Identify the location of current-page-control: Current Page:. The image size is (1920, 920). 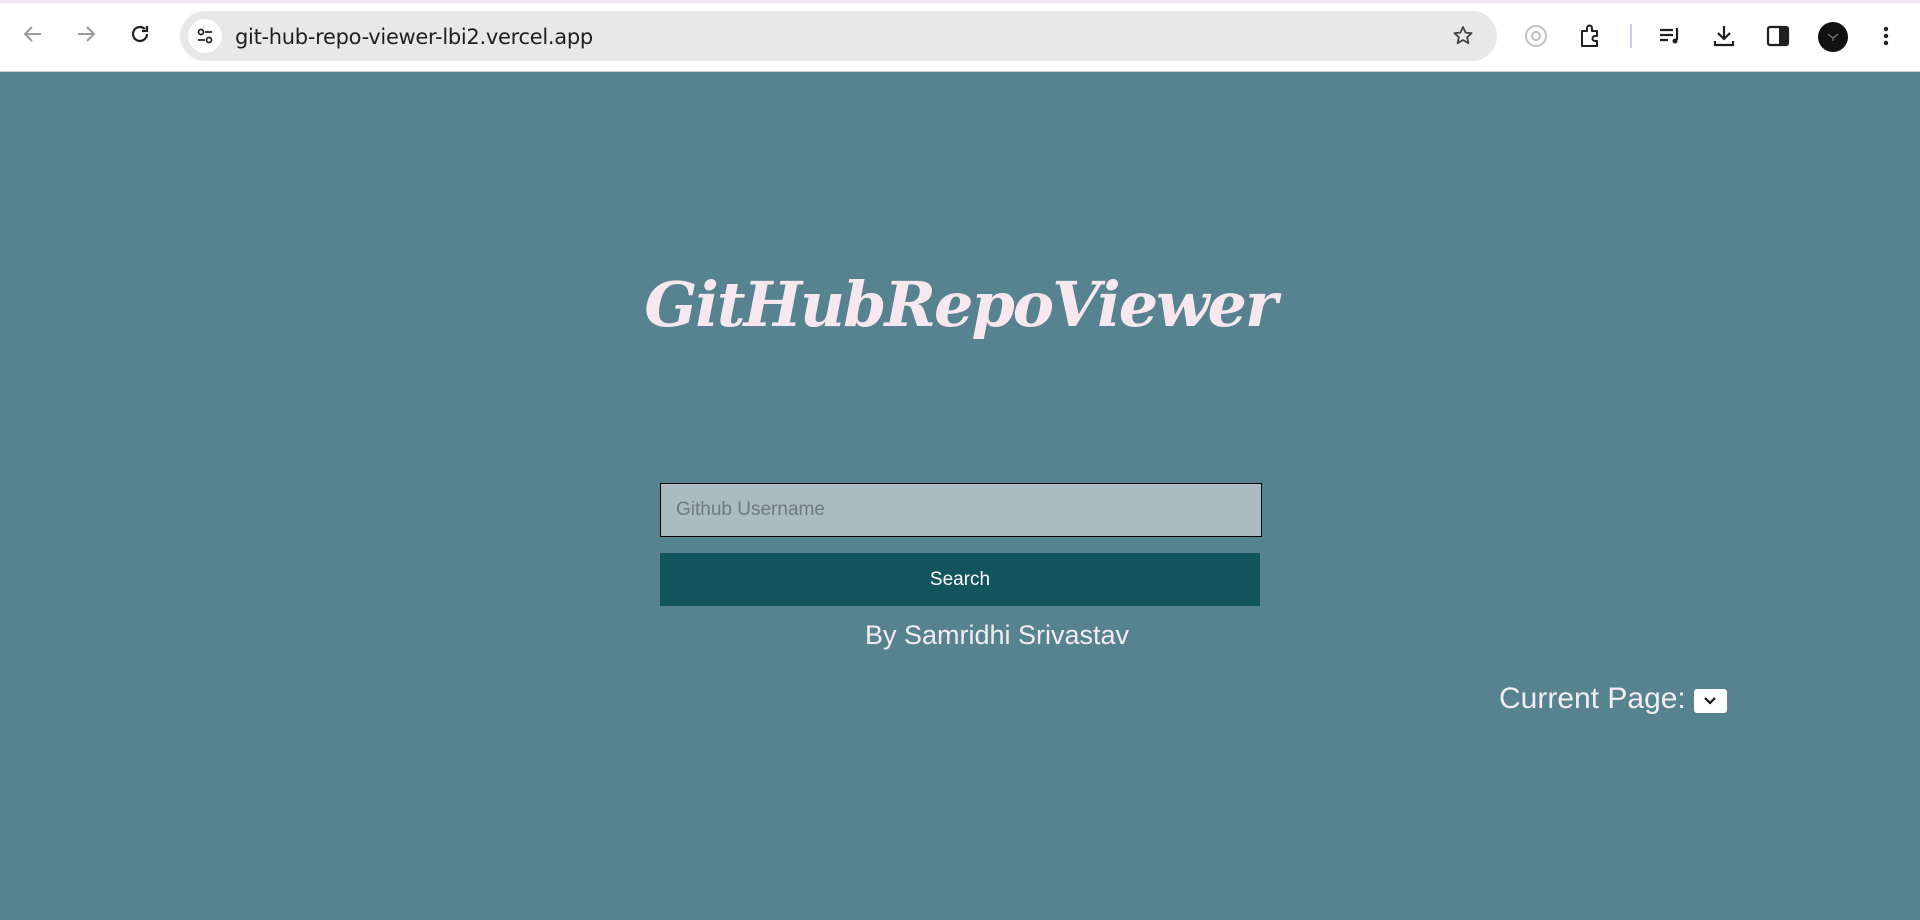
(1613, 699).